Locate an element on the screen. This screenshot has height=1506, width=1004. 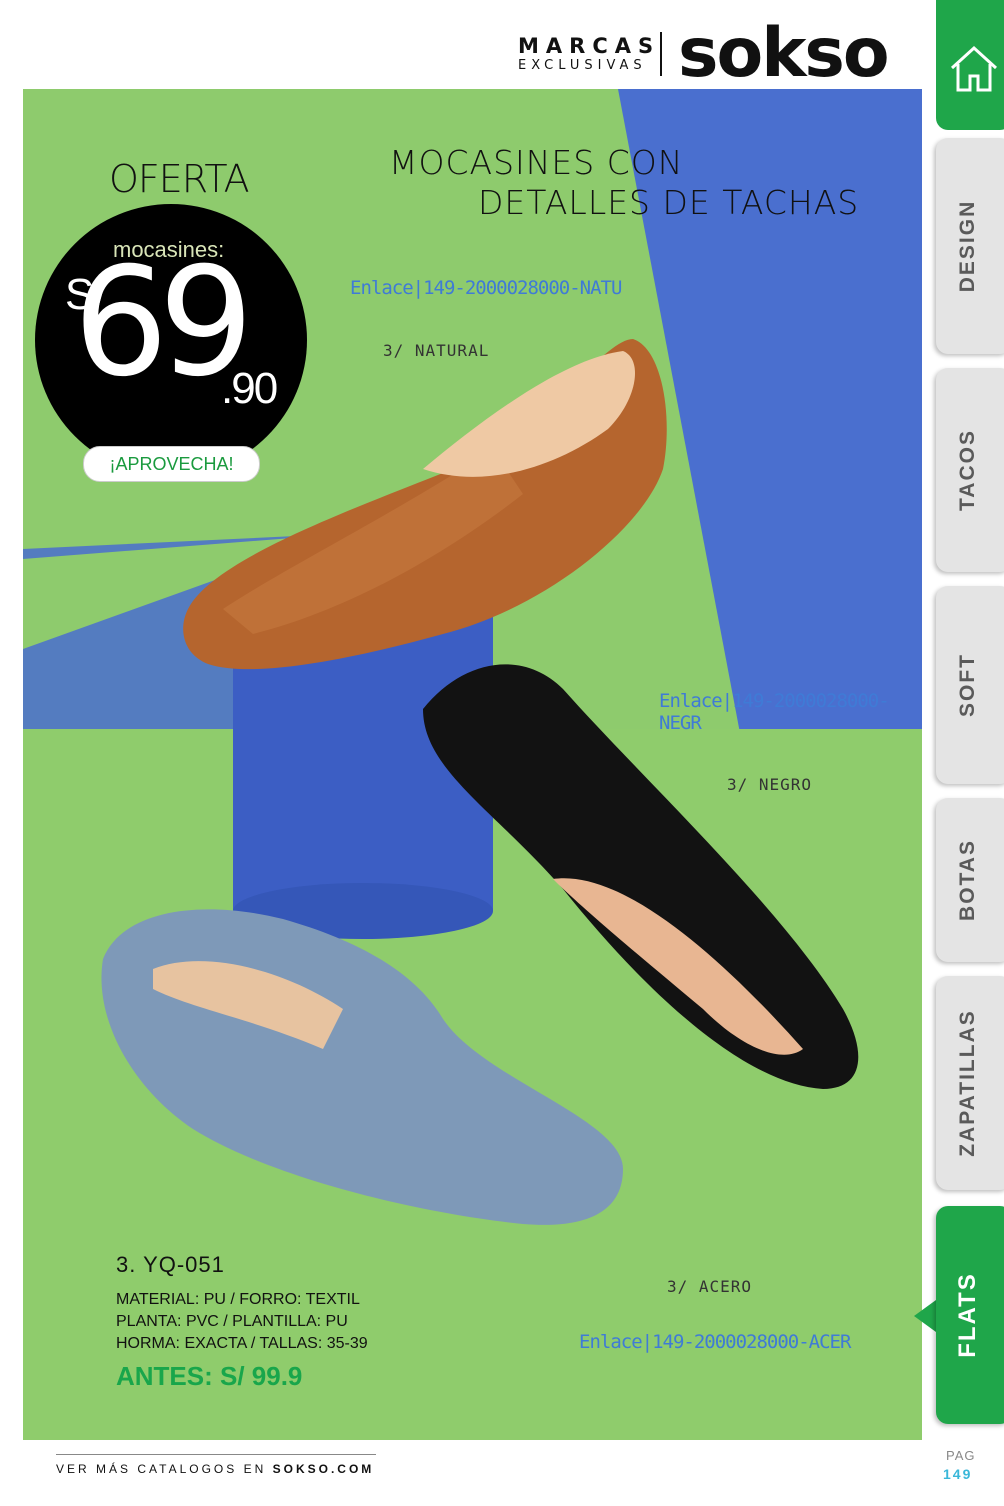
variant-label-natural: 3/ NATURAL is located at coordinates (436, 350).